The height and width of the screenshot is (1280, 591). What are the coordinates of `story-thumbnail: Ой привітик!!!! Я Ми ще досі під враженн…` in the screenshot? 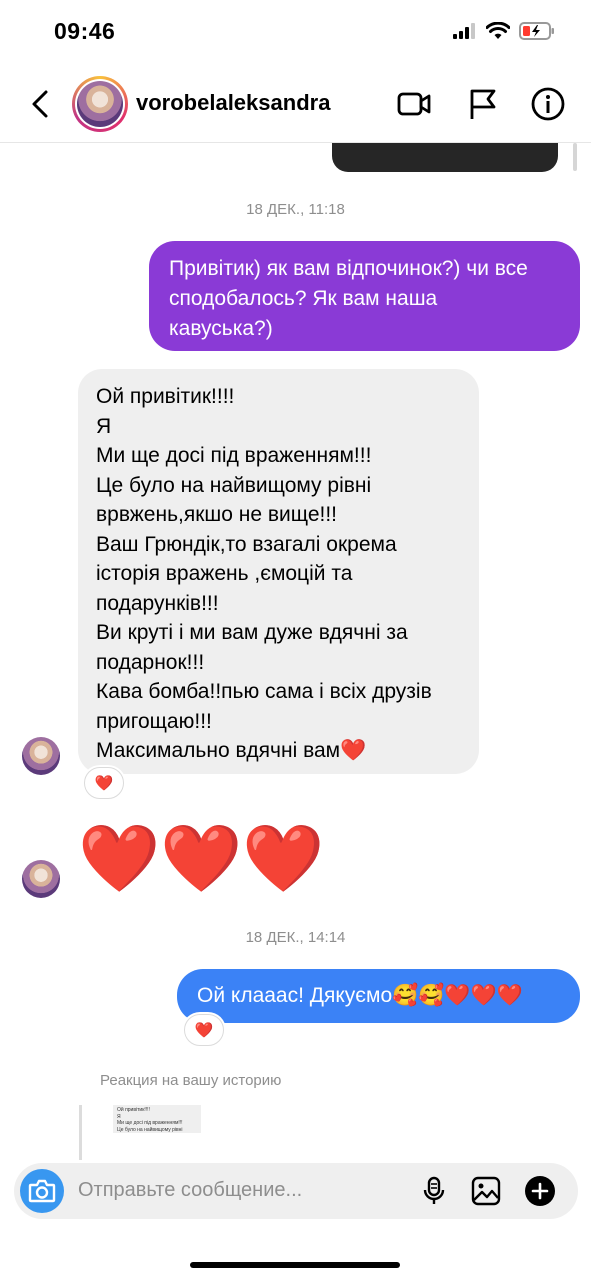 It's located at (157, 1119).